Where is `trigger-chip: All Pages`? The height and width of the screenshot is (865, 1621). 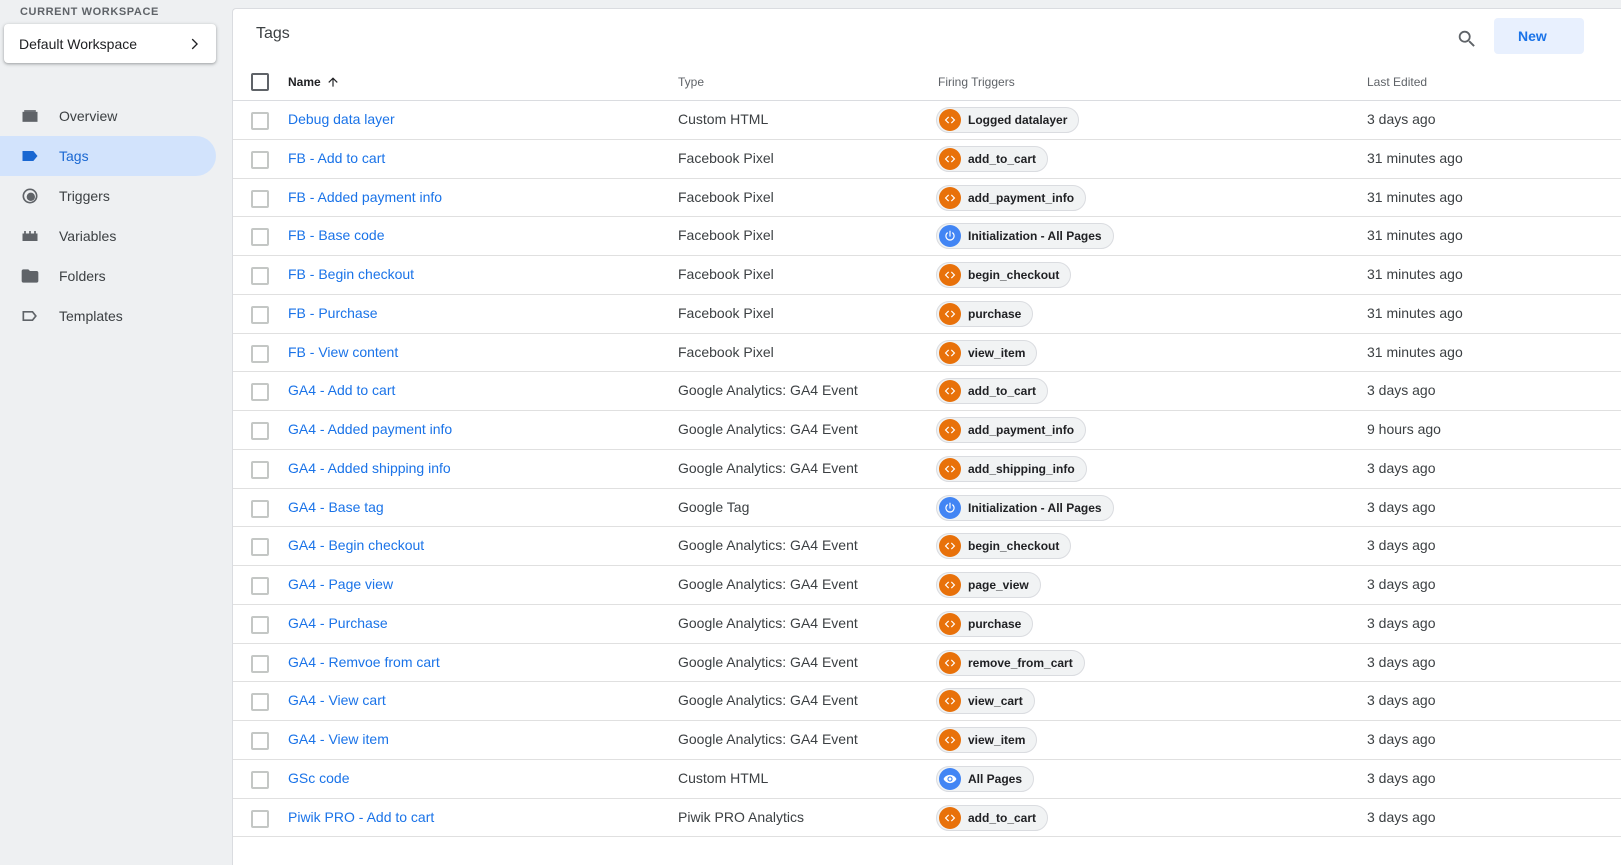 trigger-chip: All Pages is located at coordinates (985, 778).